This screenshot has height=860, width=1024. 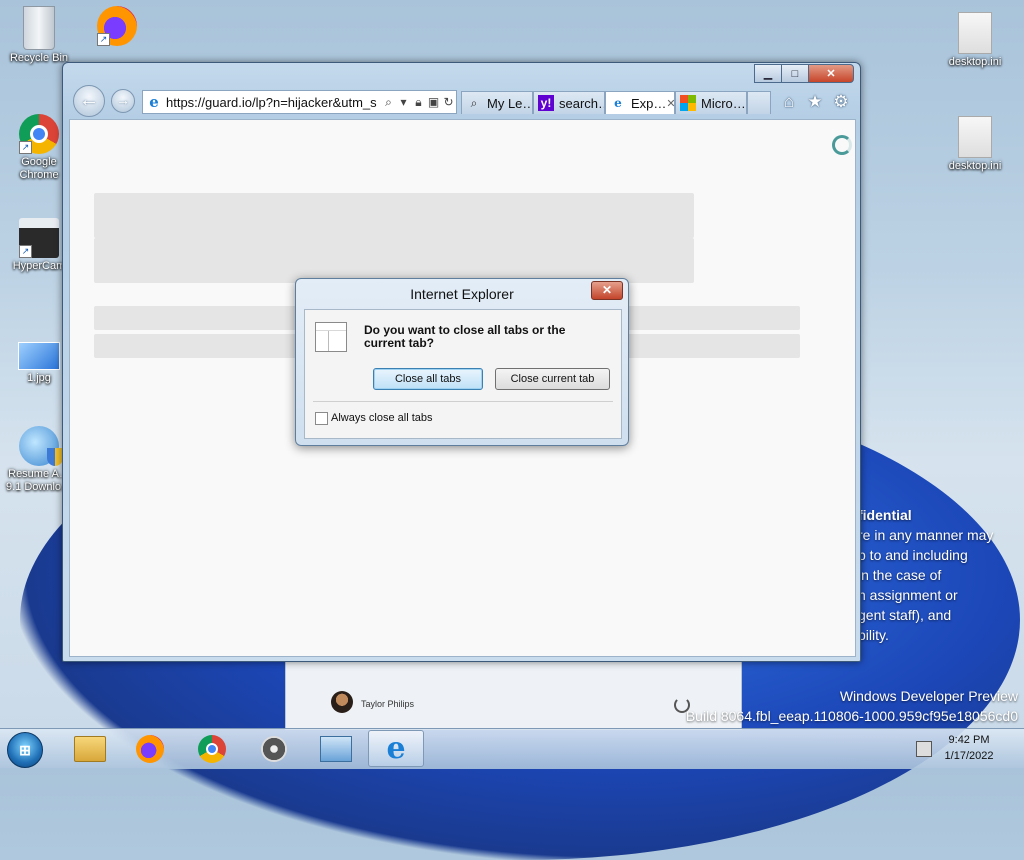 I want to click on taskbar-media, so click(x=274, y=748).